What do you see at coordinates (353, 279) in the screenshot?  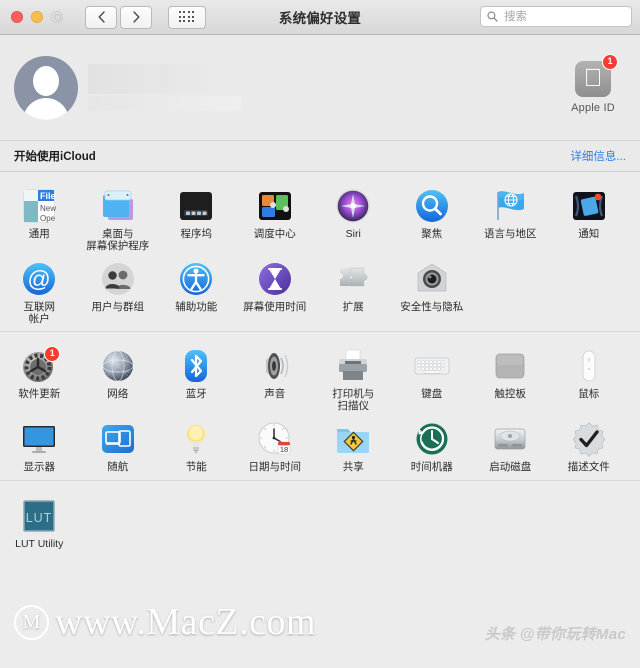 I see `extensions-icon` at bounding box center [353, 279].